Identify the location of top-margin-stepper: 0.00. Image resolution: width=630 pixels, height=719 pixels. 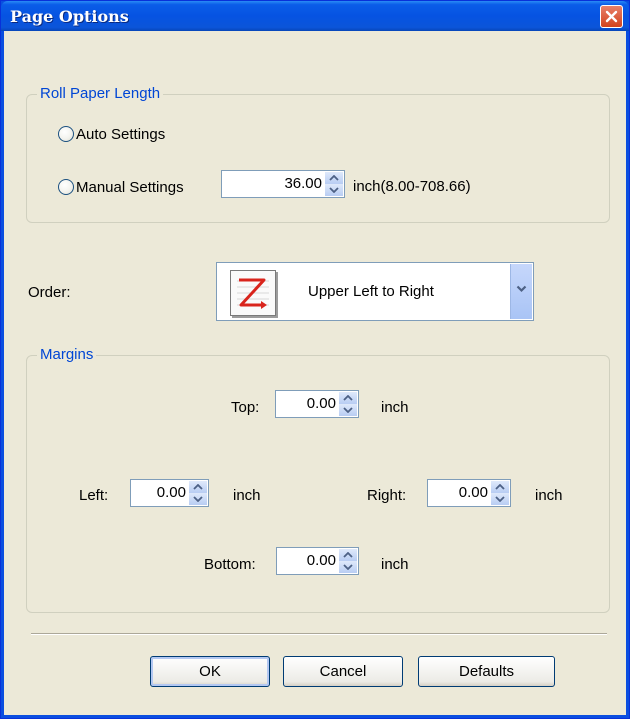
(317, 404).